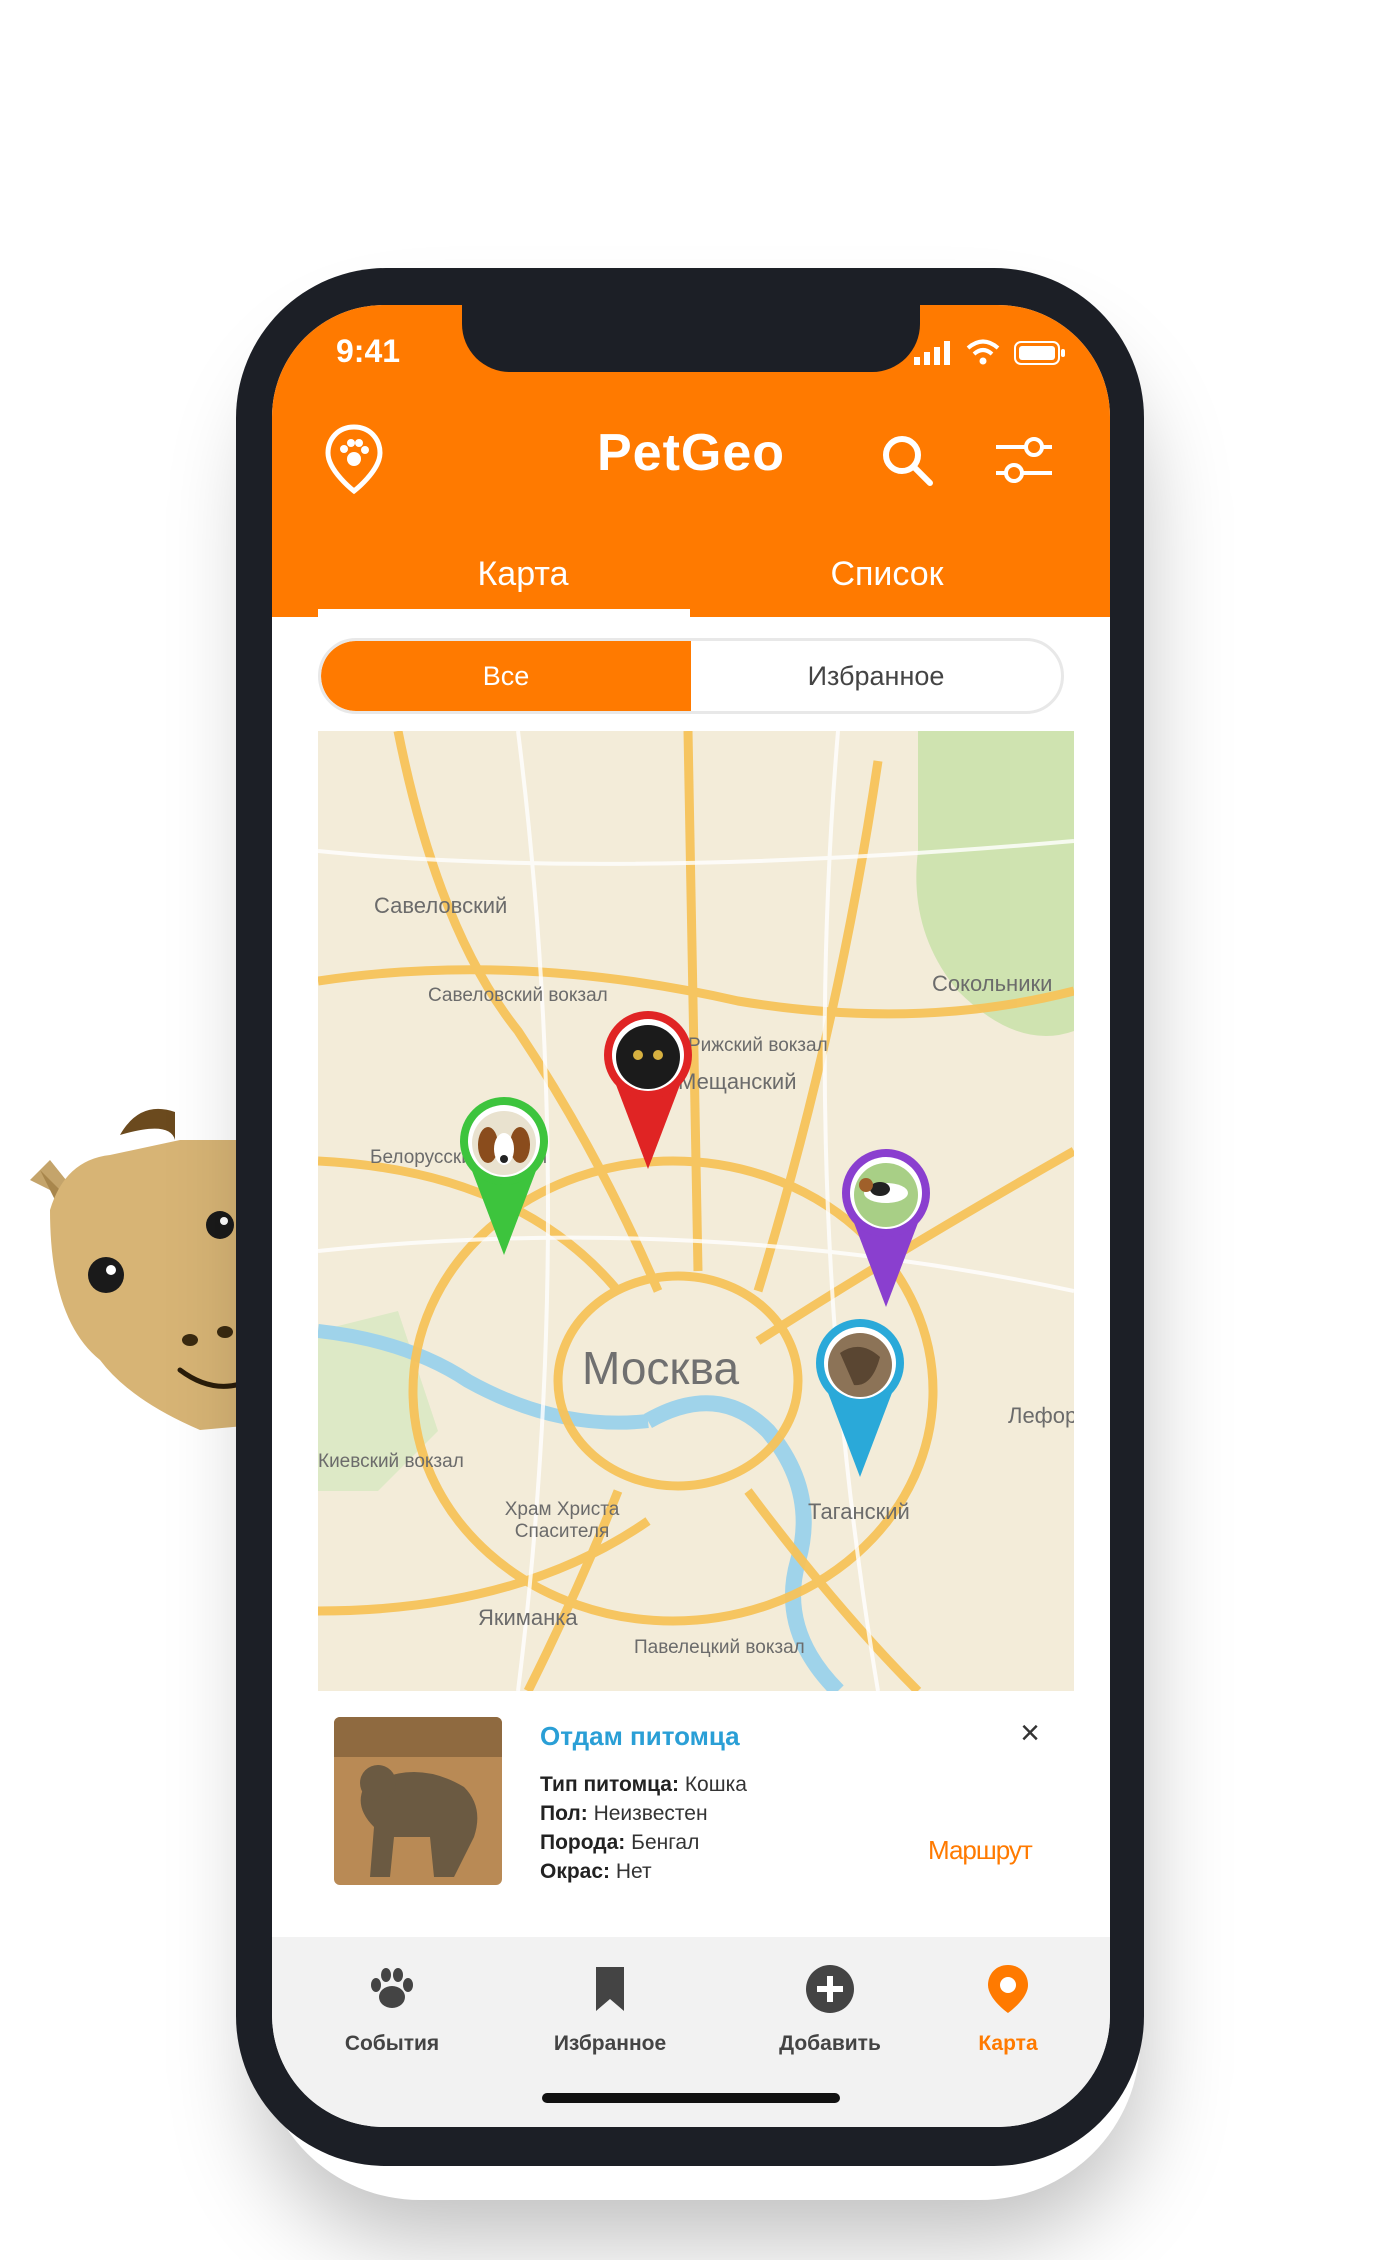 This screenshot has height=2260, width=1390. I want to click on status-icons, so click(990, 352).